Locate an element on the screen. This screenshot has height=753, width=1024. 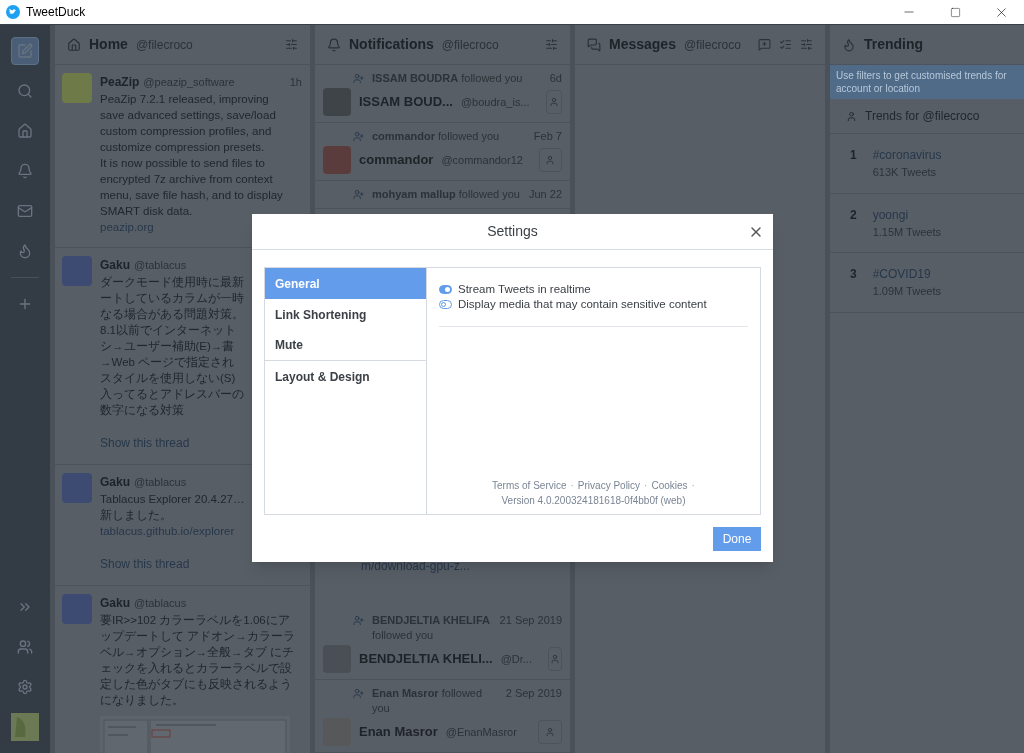
trend-rank: 1 is located at coordinates (853, 155).